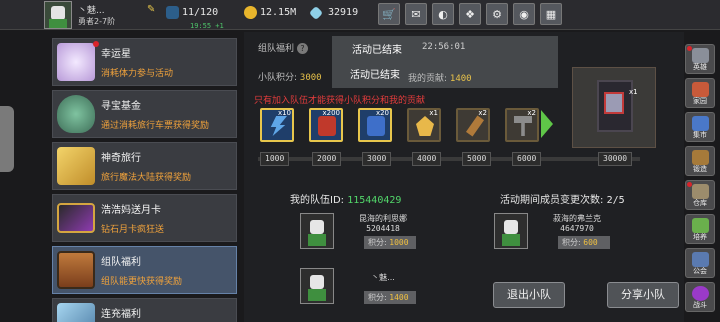 This screenshot has width=720, height=322. Describe the element at coordinates (700, 67) in the screenshot. I see `side-nav-label: 英雄` at that location.